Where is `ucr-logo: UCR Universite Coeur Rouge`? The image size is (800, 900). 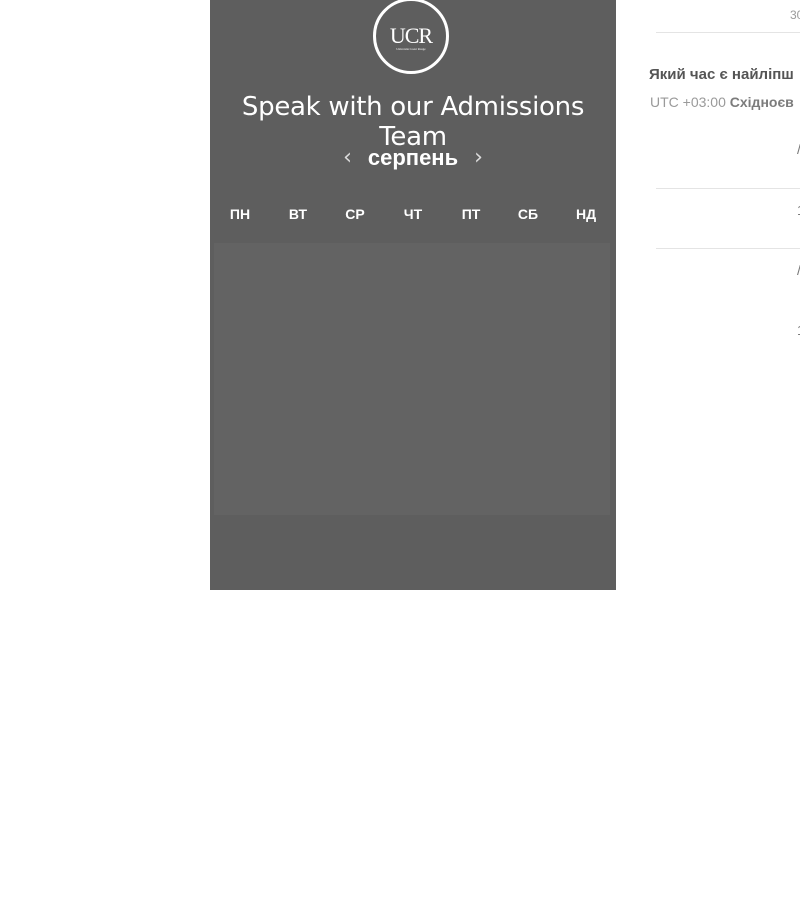
ucr-logo: UCR Universite Coeur Rouge is located at coordinates (411, 37).